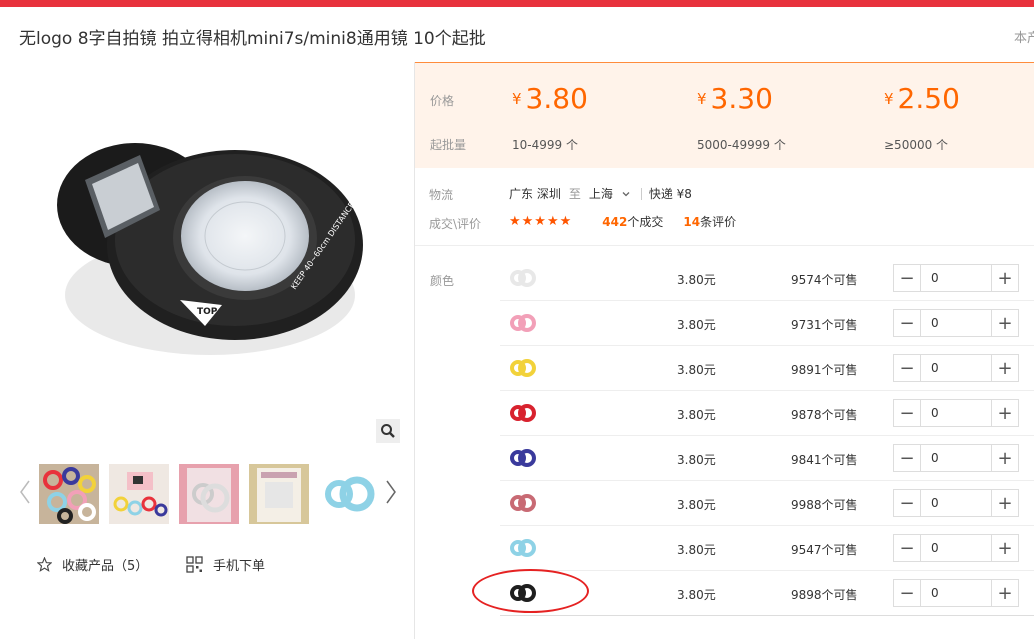 The width and height of the screenshot is (1034, 639). I want to click on deals-count: 442, so click(614, 222).